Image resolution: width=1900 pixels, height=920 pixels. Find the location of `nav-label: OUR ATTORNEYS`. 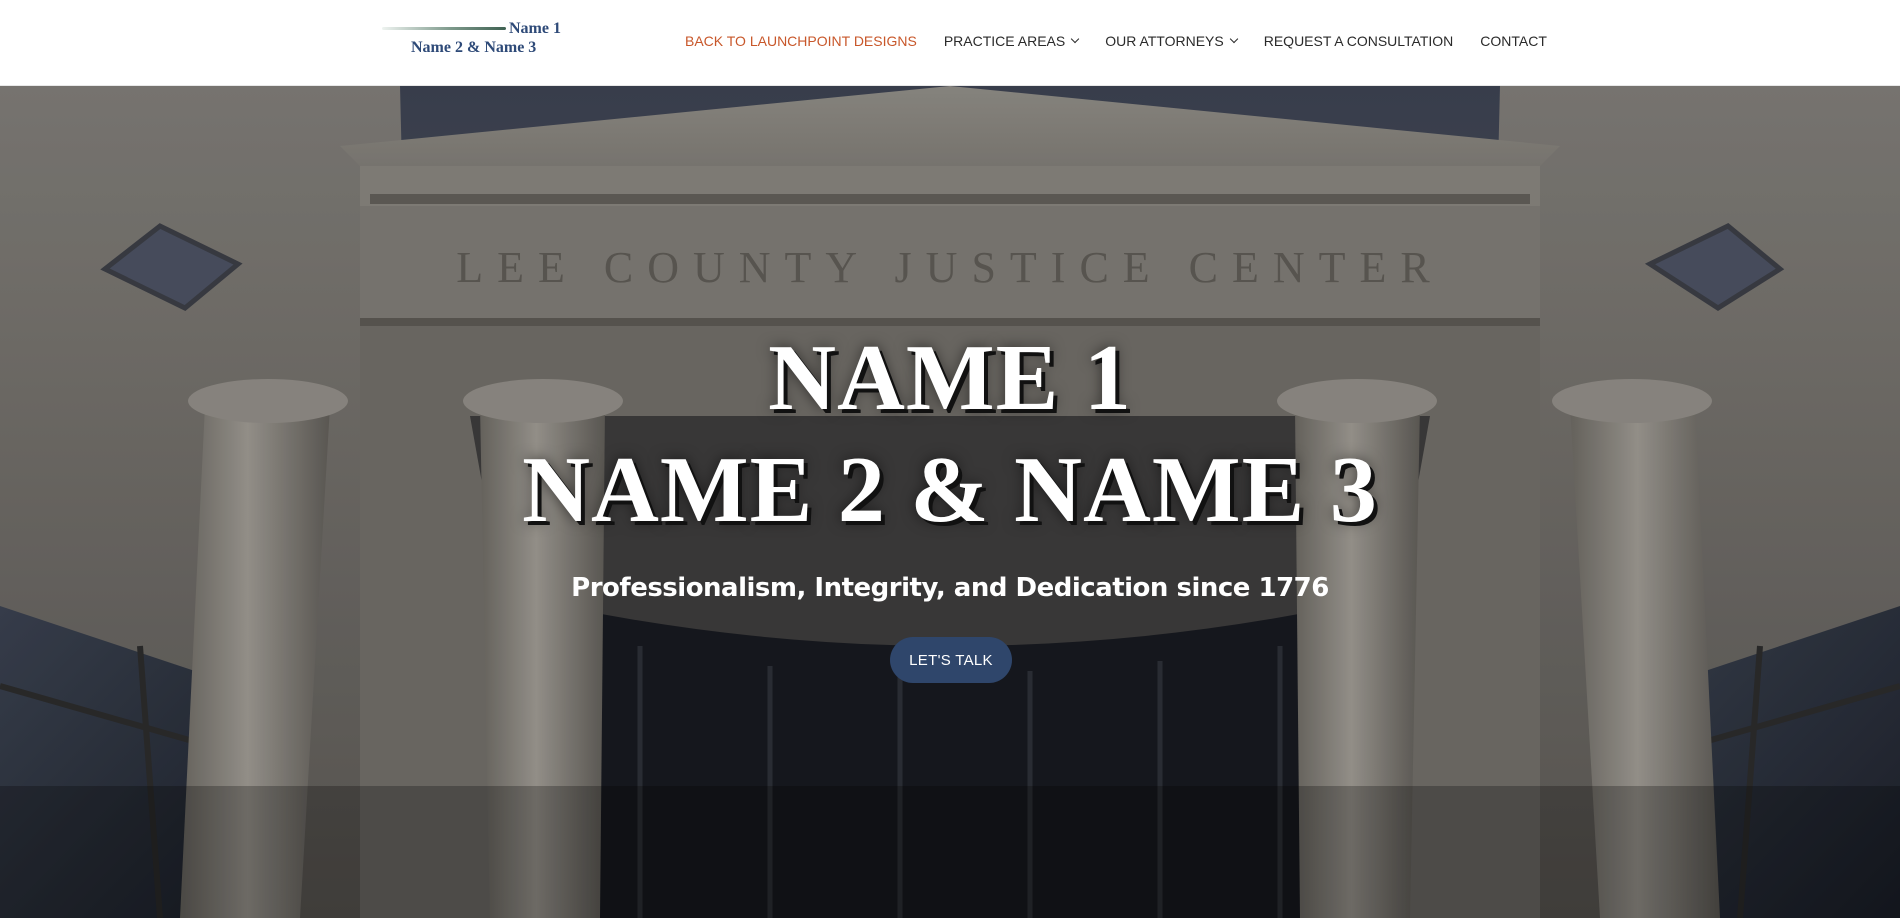

nav-label: OUR ATTORNEYS is located at coordinates (1164, 41).